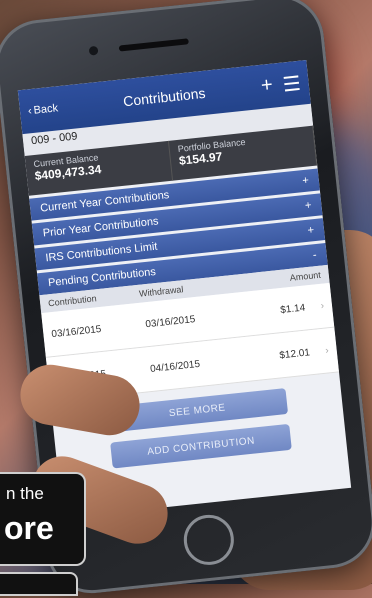 This screenshot has height=598, width=372. What do you see at coordinates (29, 528) in the screenshot?
I see `badge-main-text: ore` at bounding box center [29, 528].